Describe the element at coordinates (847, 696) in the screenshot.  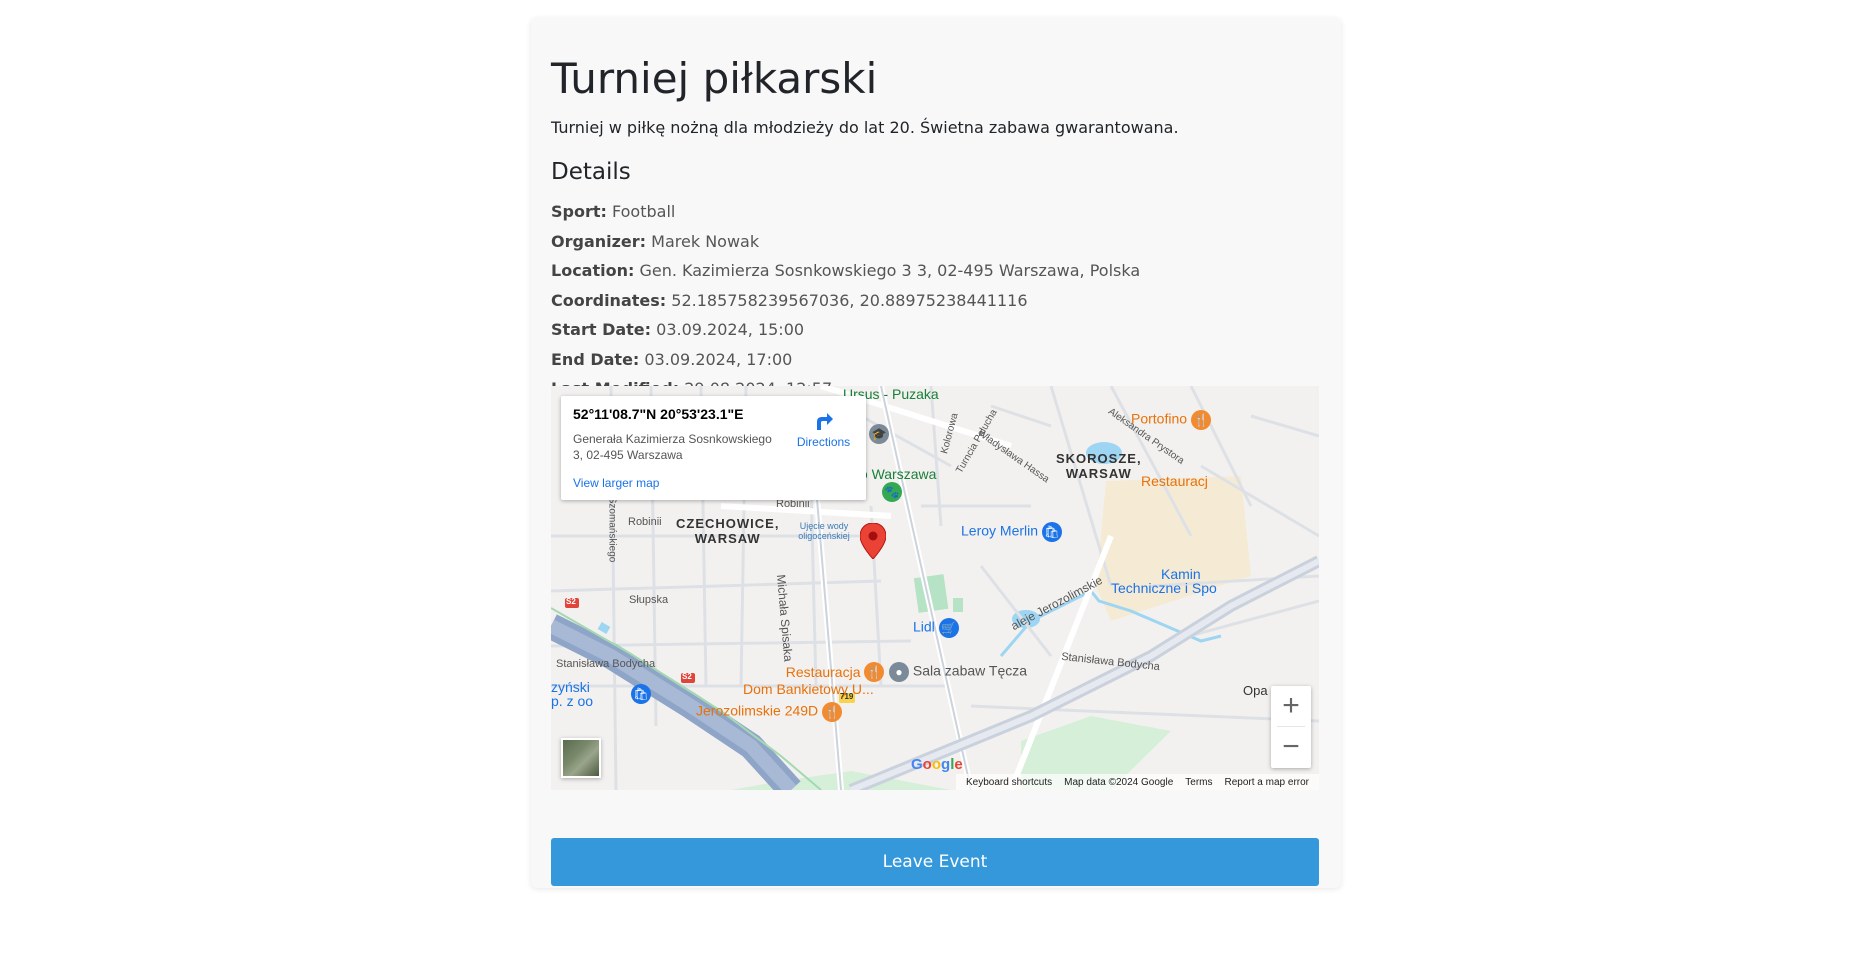
I see `road-shield-719: 719` at that location.